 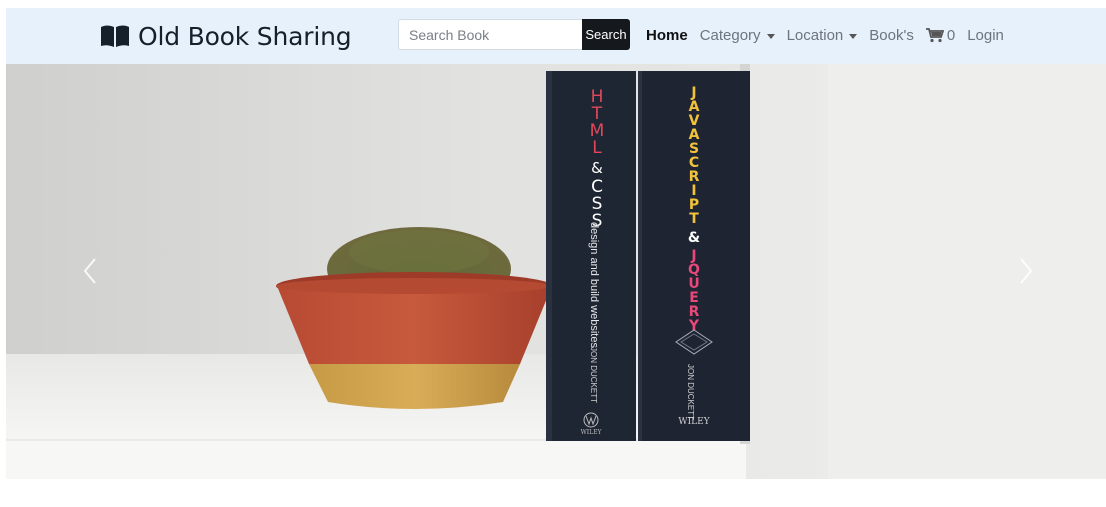 I want to click on nav-home: Home, so click(x=667, y=35).